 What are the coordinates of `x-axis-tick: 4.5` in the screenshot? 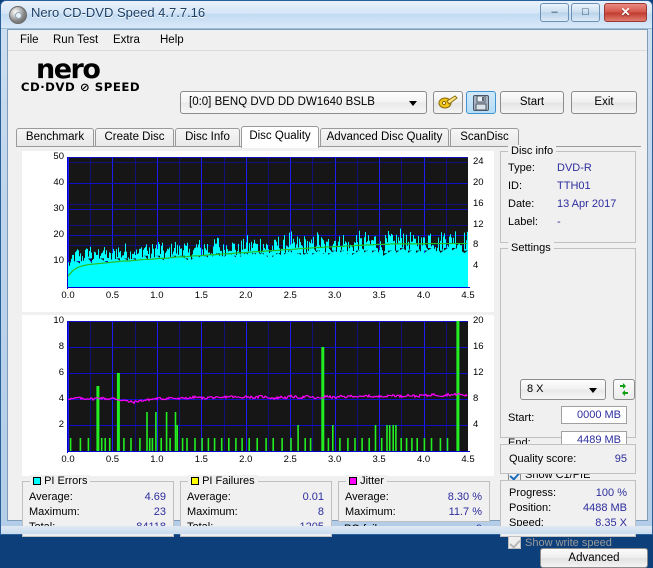 It's located at (468, 459).